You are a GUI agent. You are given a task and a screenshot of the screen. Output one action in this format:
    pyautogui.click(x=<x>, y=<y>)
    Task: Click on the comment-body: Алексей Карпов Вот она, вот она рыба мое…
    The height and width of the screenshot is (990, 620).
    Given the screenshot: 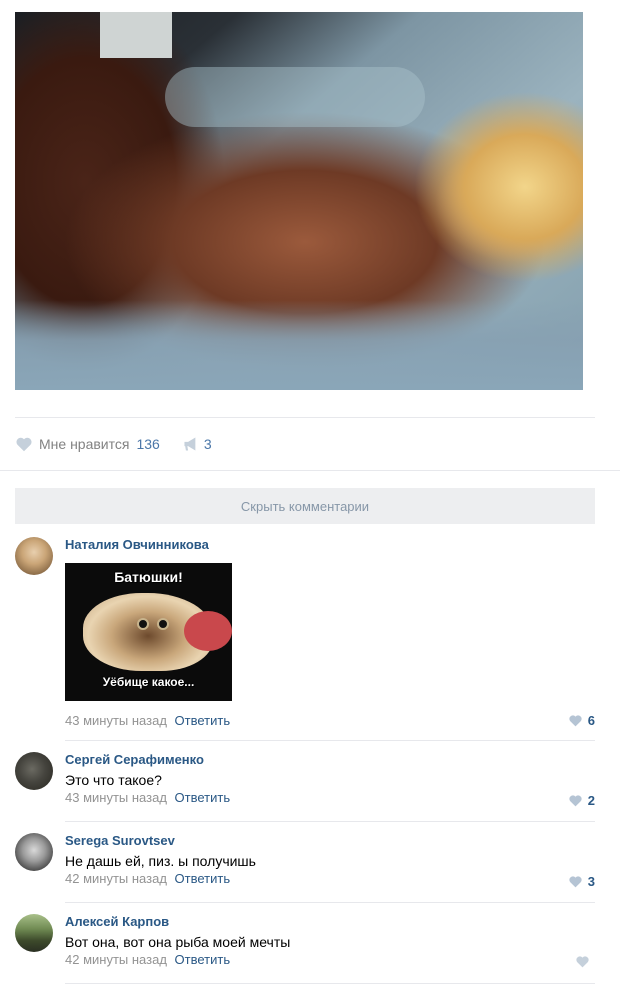 What is the action you would take?
    pyautogui.click(x=330, y=941)
    